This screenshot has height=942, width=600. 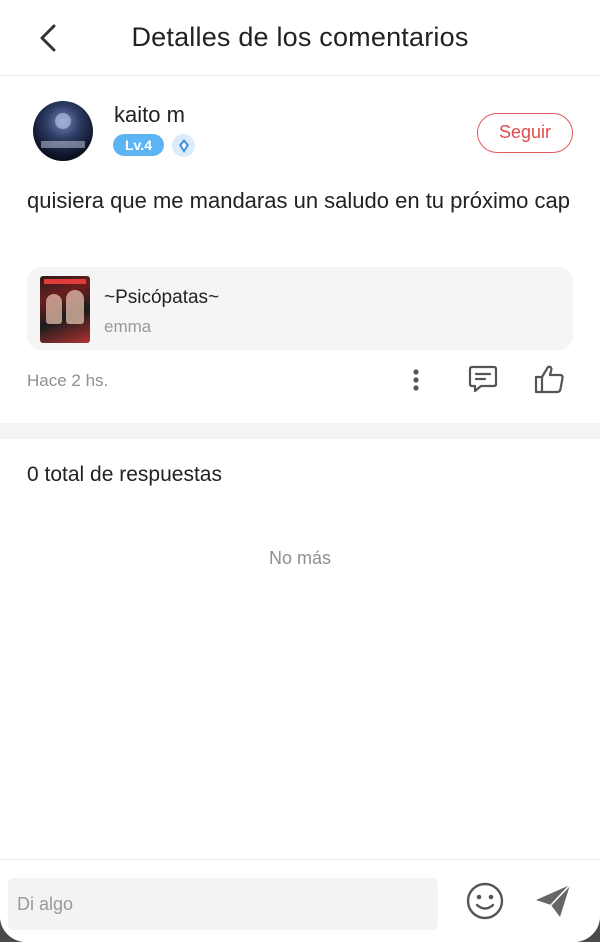 What do you see at coordinates (63, 131) in the screenshot?
I see `avatar` at bounding box center [63, 131].